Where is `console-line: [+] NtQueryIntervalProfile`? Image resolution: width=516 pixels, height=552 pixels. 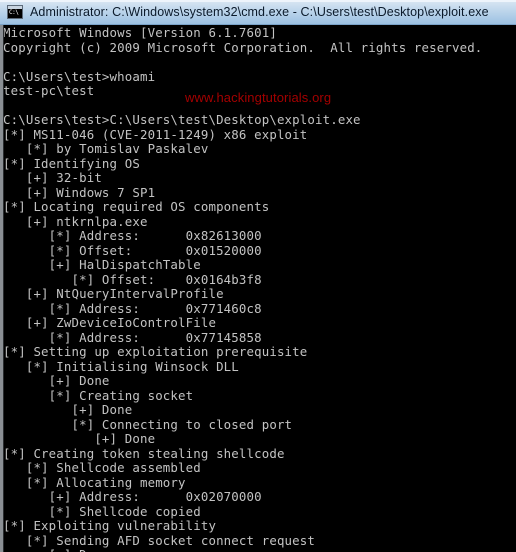 console-line: [+] NtQueryIntervalProfile is located at coordinates (113, 293).